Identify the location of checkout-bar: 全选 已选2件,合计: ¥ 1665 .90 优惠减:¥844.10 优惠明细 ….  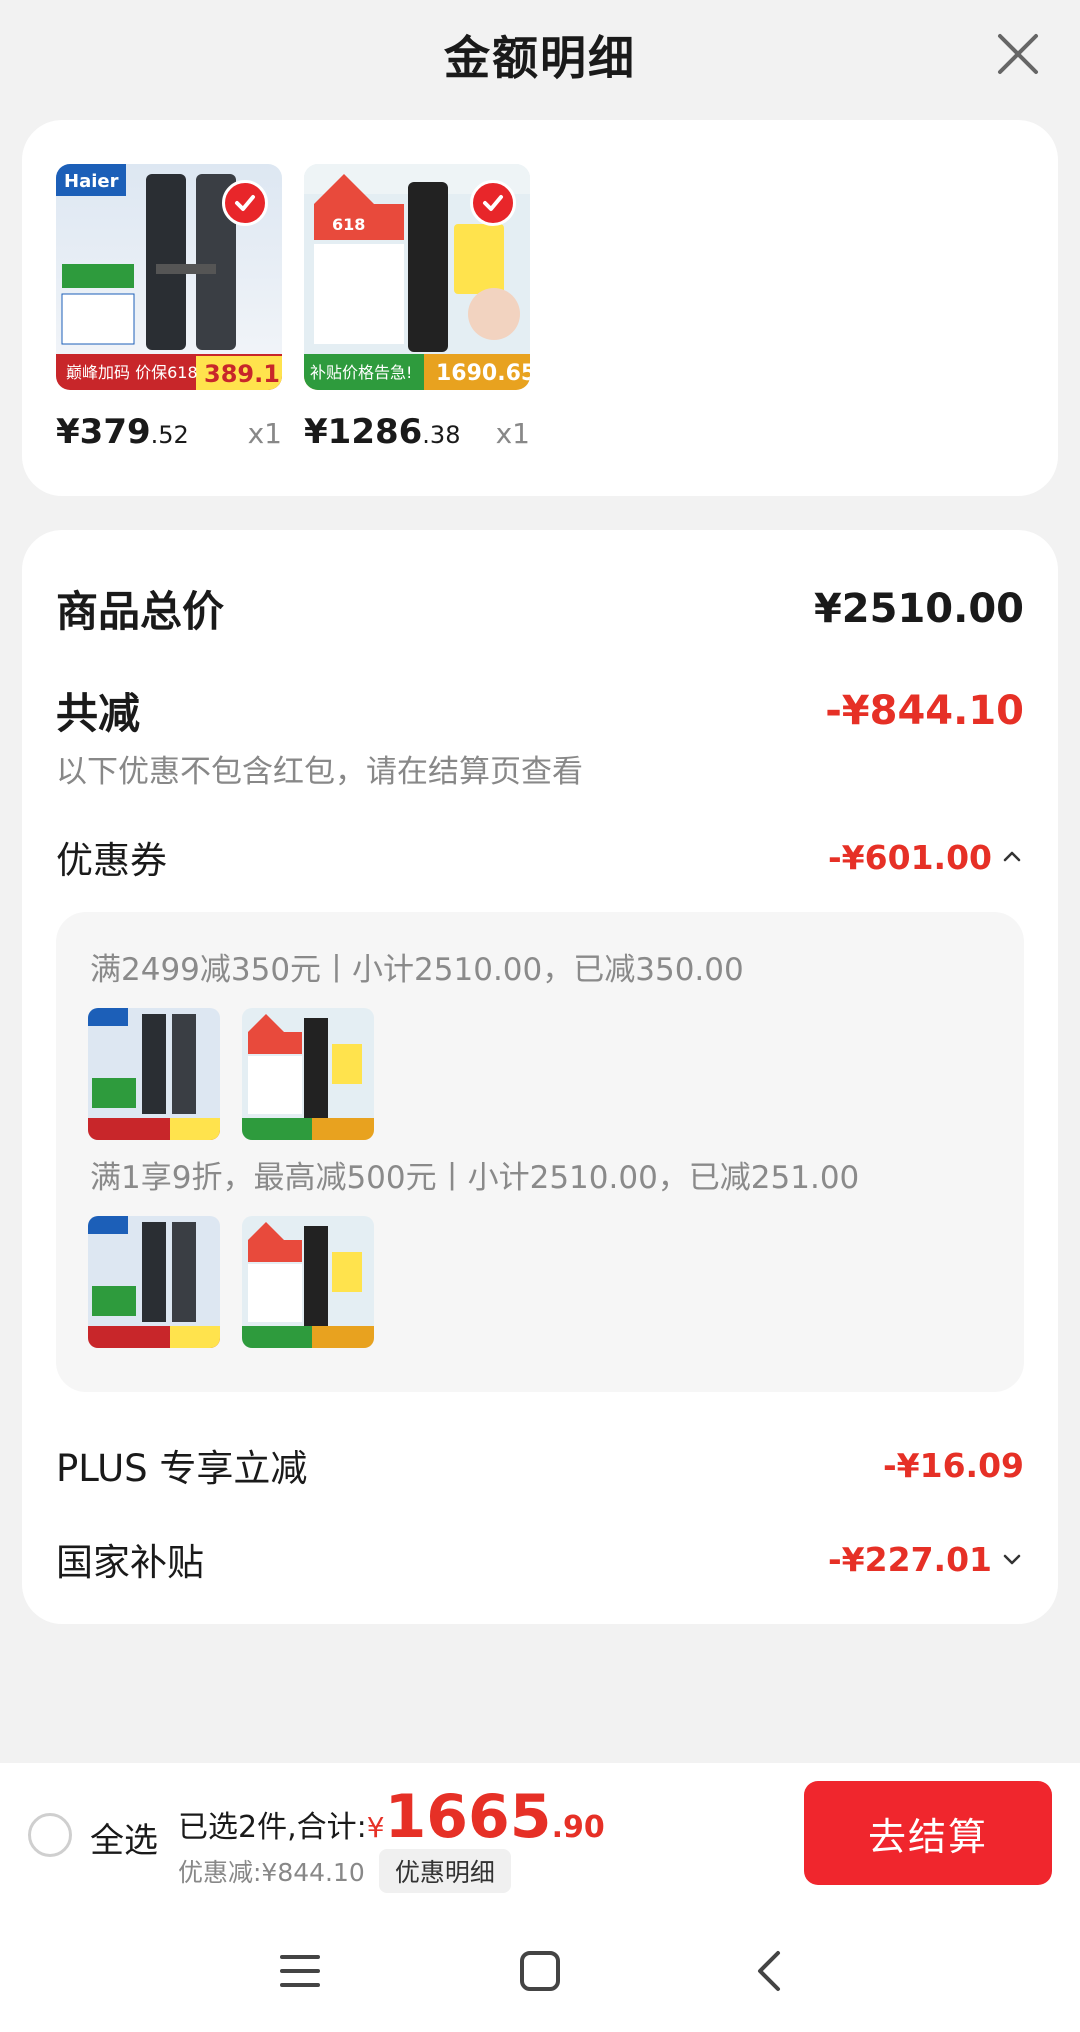
(540, 1833).